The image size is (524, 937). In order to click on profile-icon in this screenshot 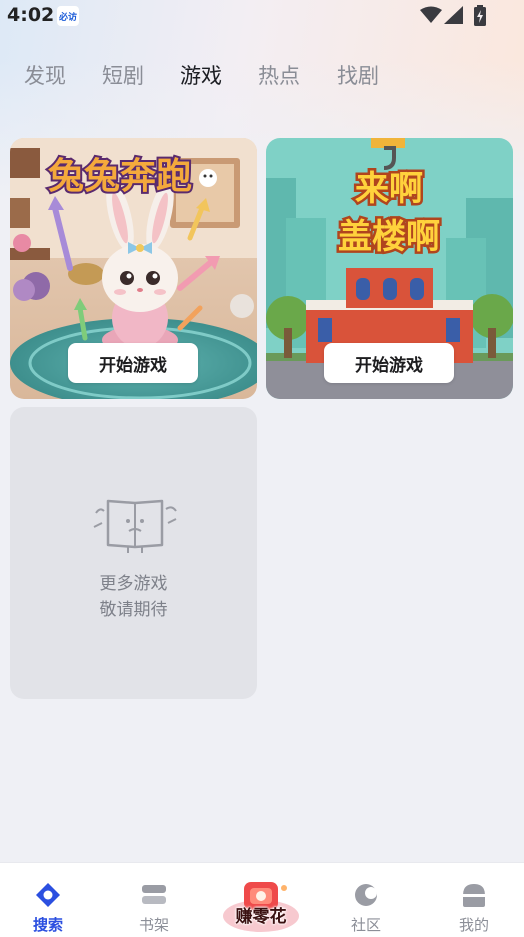, I will do `click(474, 895)`.